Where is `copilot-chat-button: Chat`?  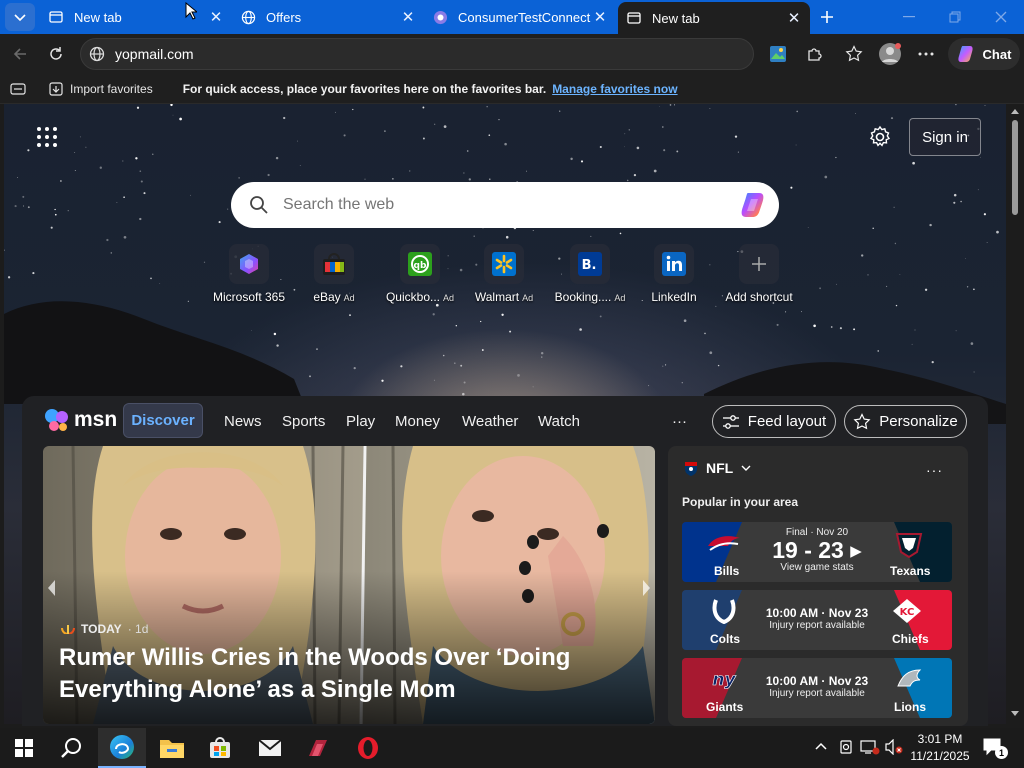 copilot-chat-button: Chat is located at coordinates (984, 54).